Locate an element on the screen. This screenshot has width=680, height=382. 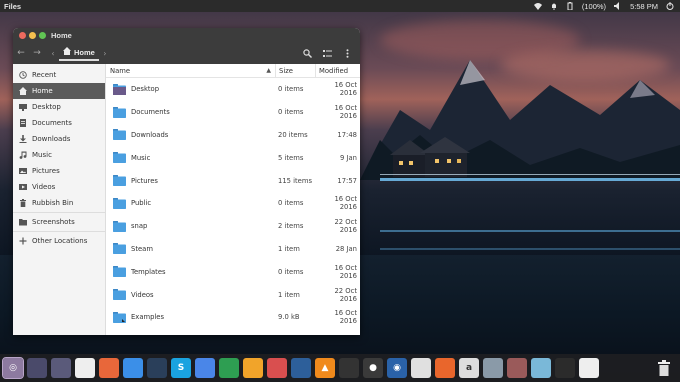
window-titlebar: Home ← → ‹ Home › is located at coordinates (186, 46).